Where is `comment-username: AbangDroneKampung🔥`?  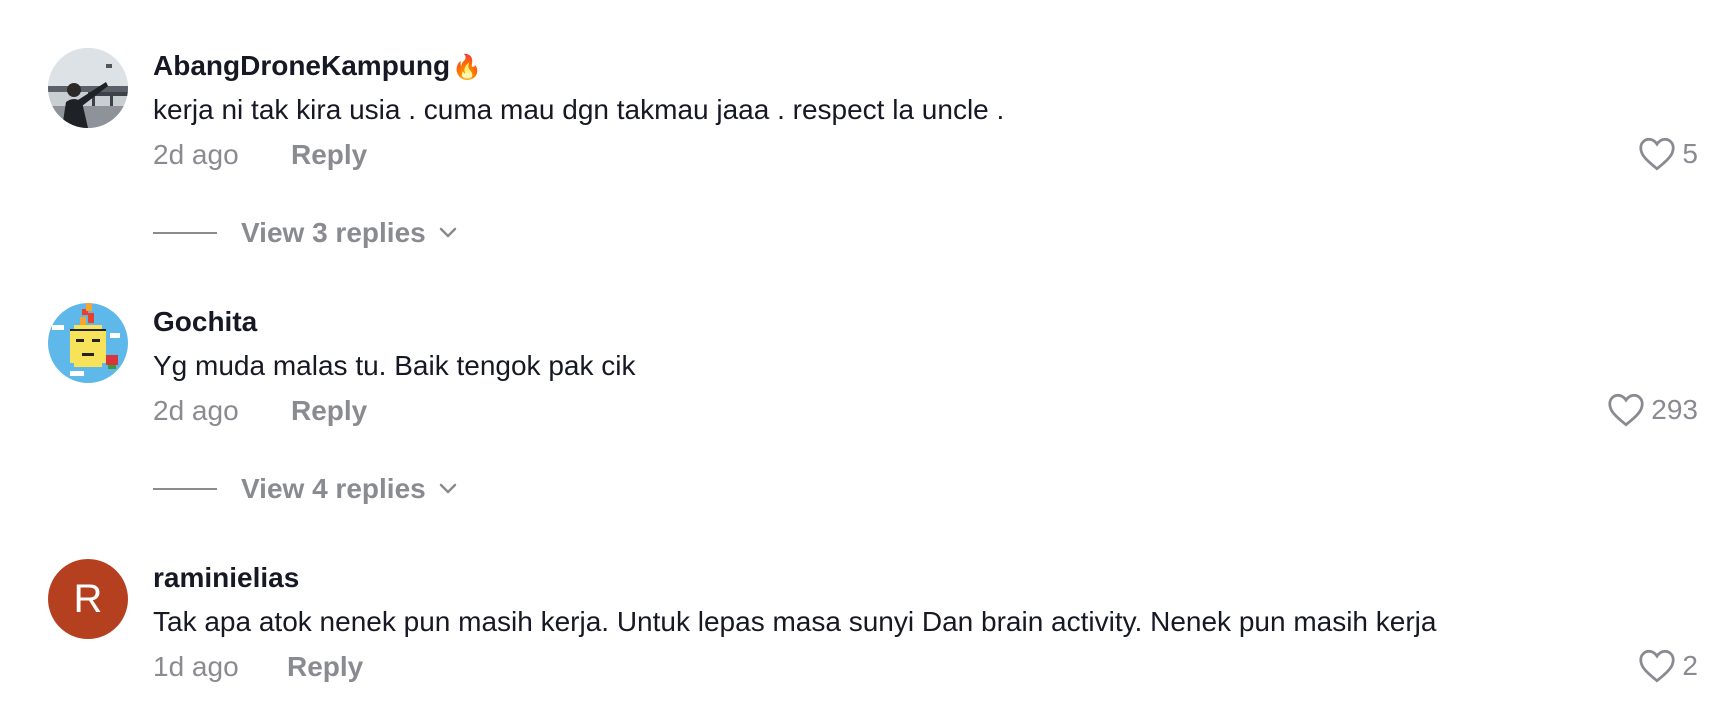
comment-username: AbangDroneKampung🔥 is located at coordinates (317, 66).